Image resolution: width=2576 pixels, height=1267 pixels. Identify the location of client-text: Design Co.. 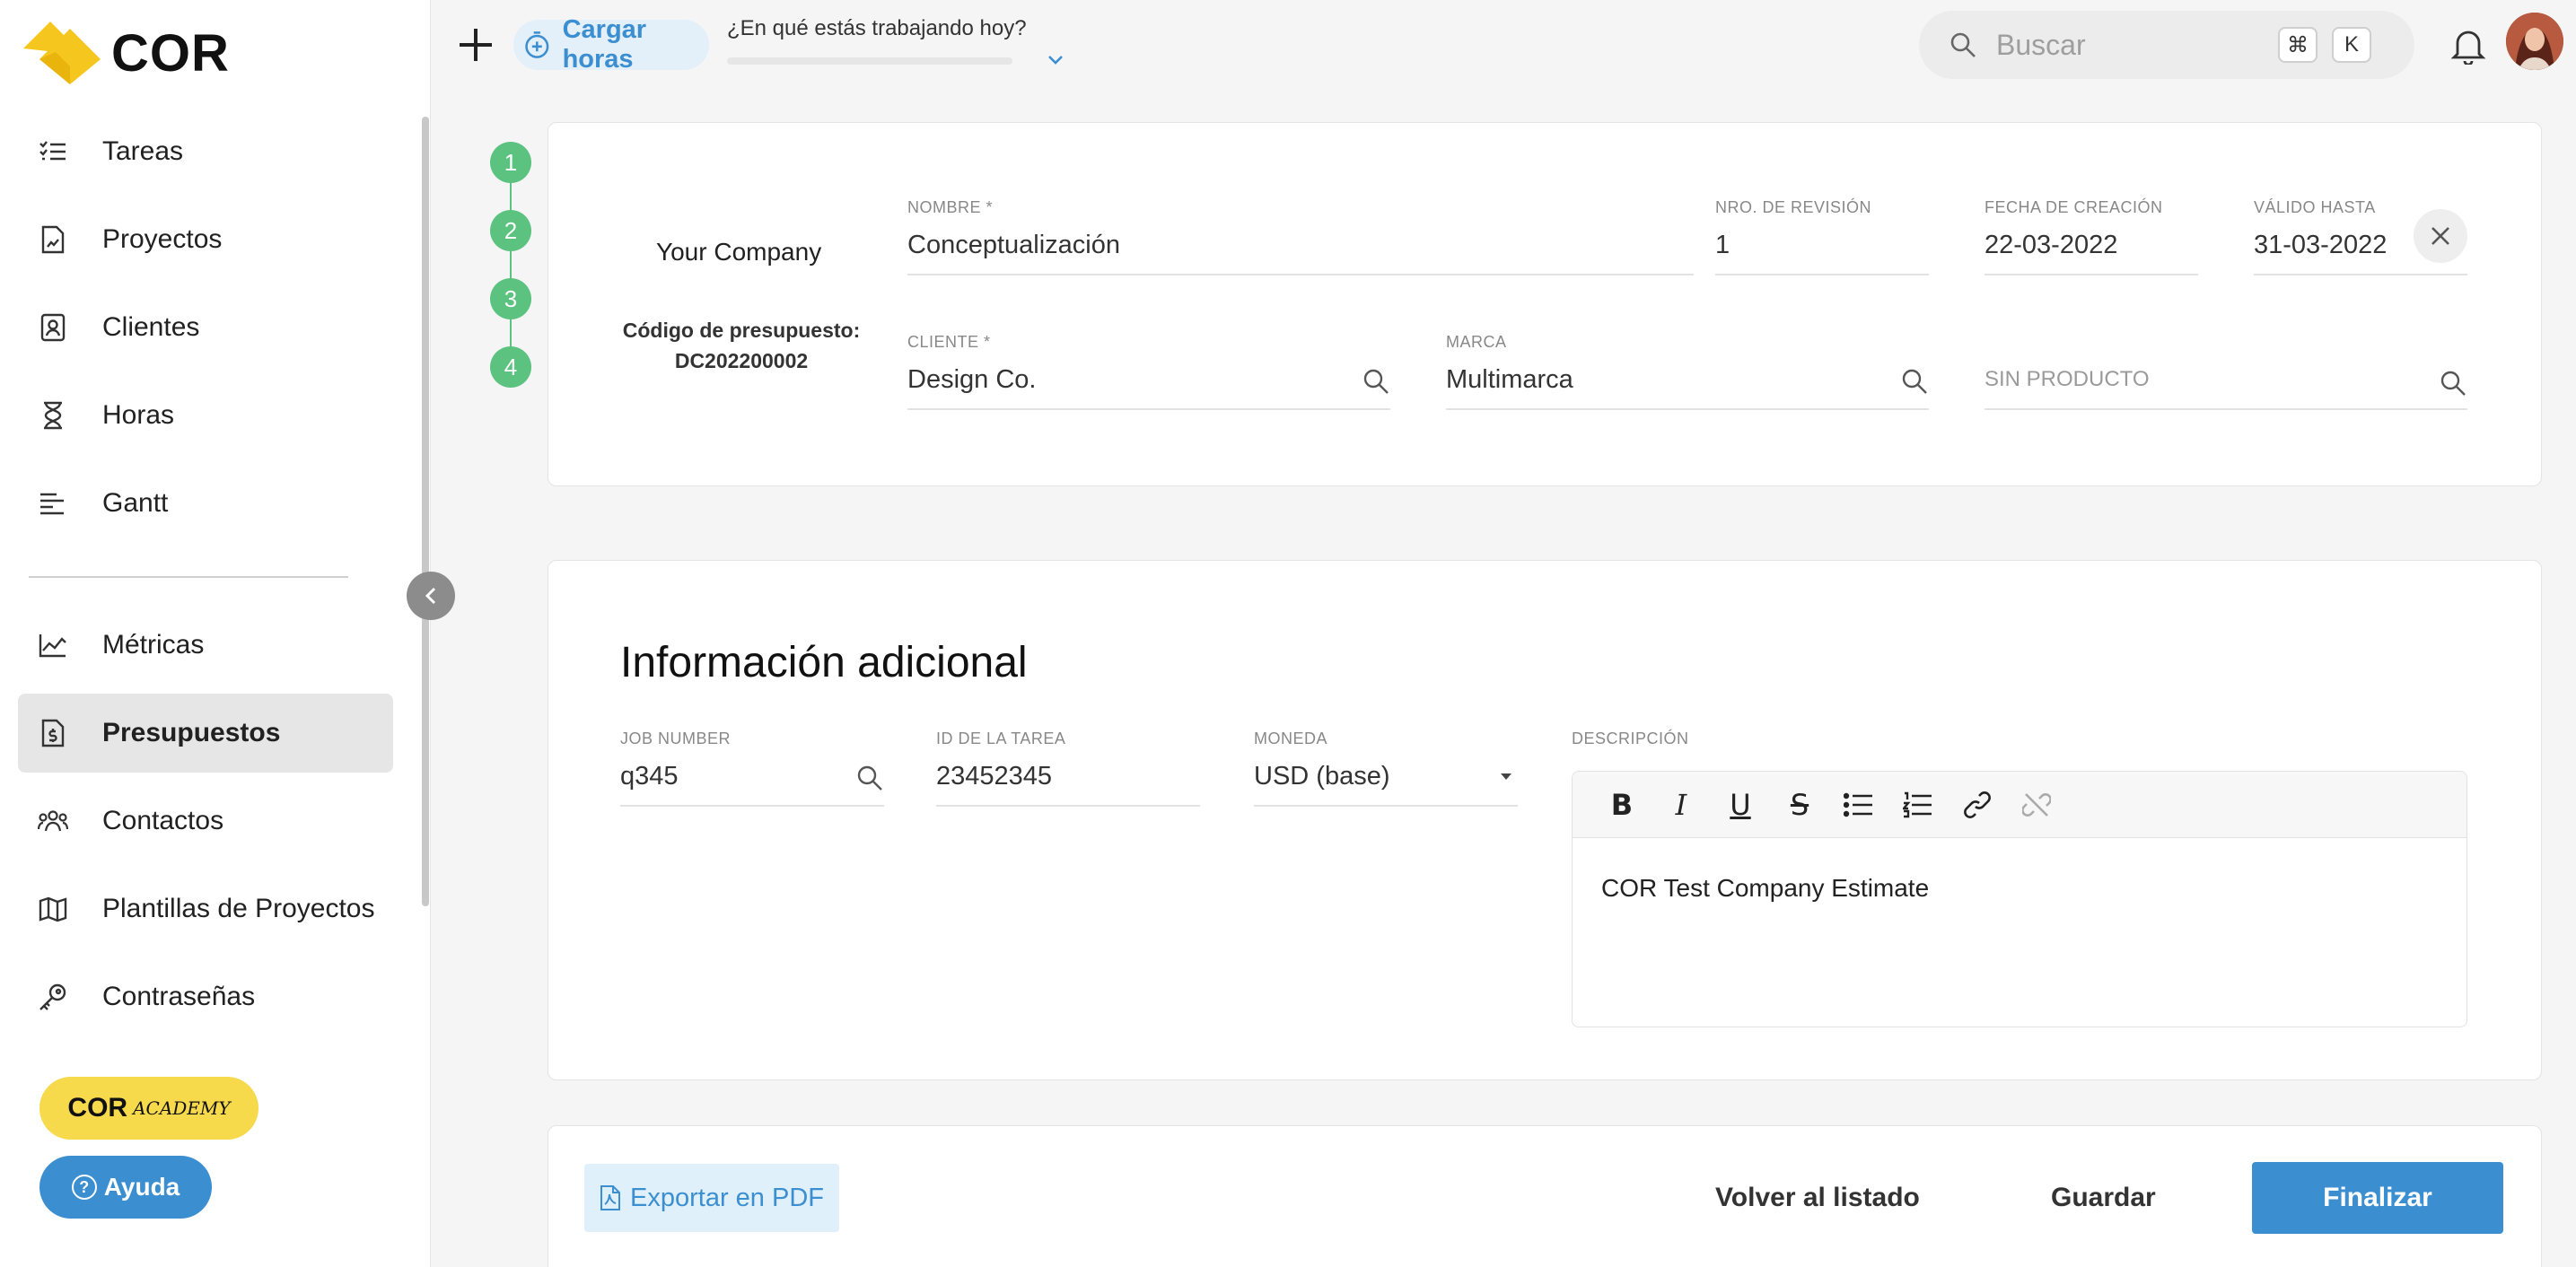
(972, 379).